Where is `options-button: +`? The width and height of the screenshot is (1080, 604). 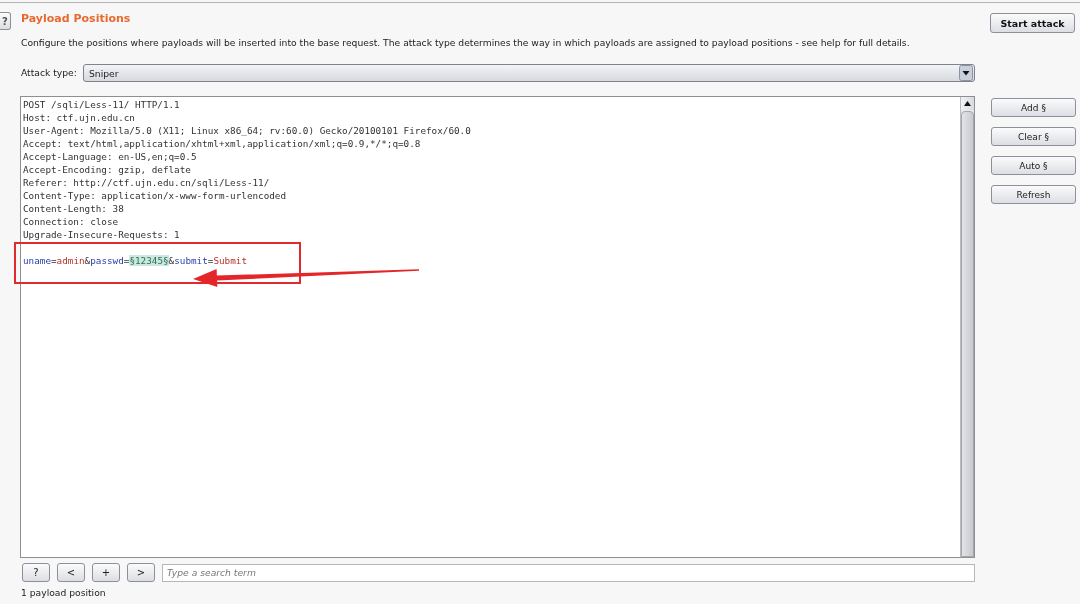 options-button: + is located at coordinates (106, 572).